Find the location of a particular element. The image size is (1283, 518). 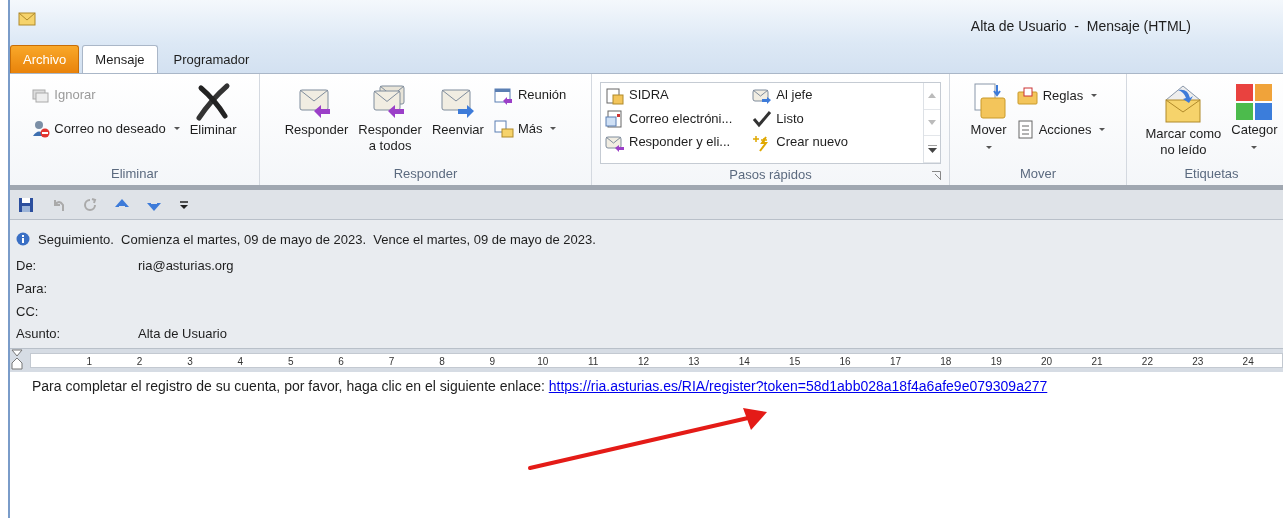

ruler-number: 6 is located at coordinates (341, 361).